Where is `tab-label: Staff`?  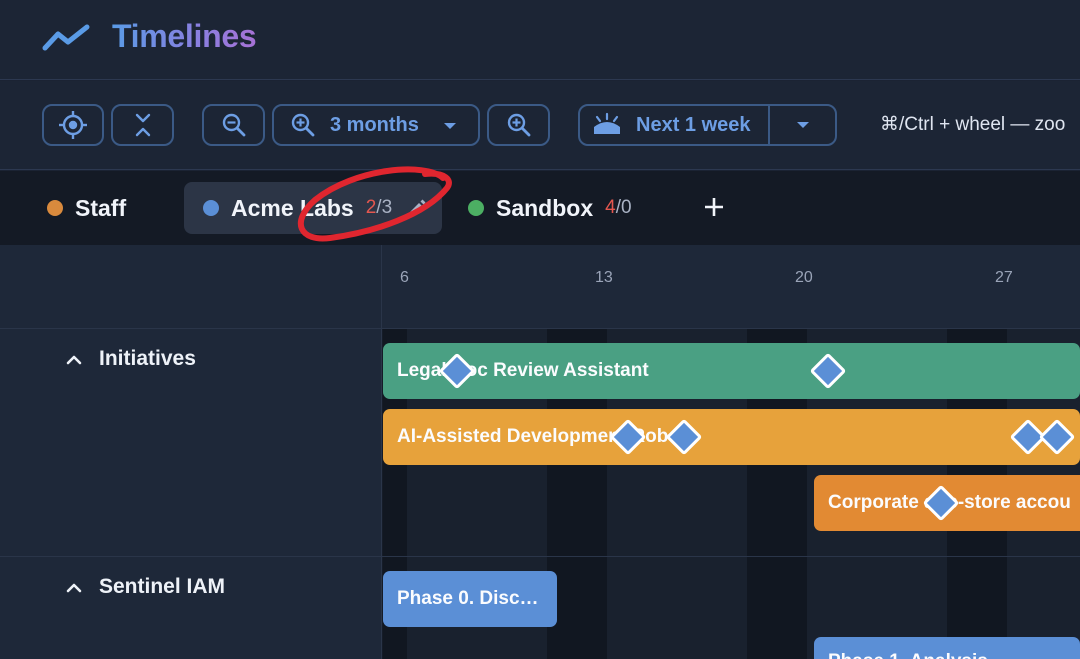
tab-label: Staff is located at coordinates (101, 207).